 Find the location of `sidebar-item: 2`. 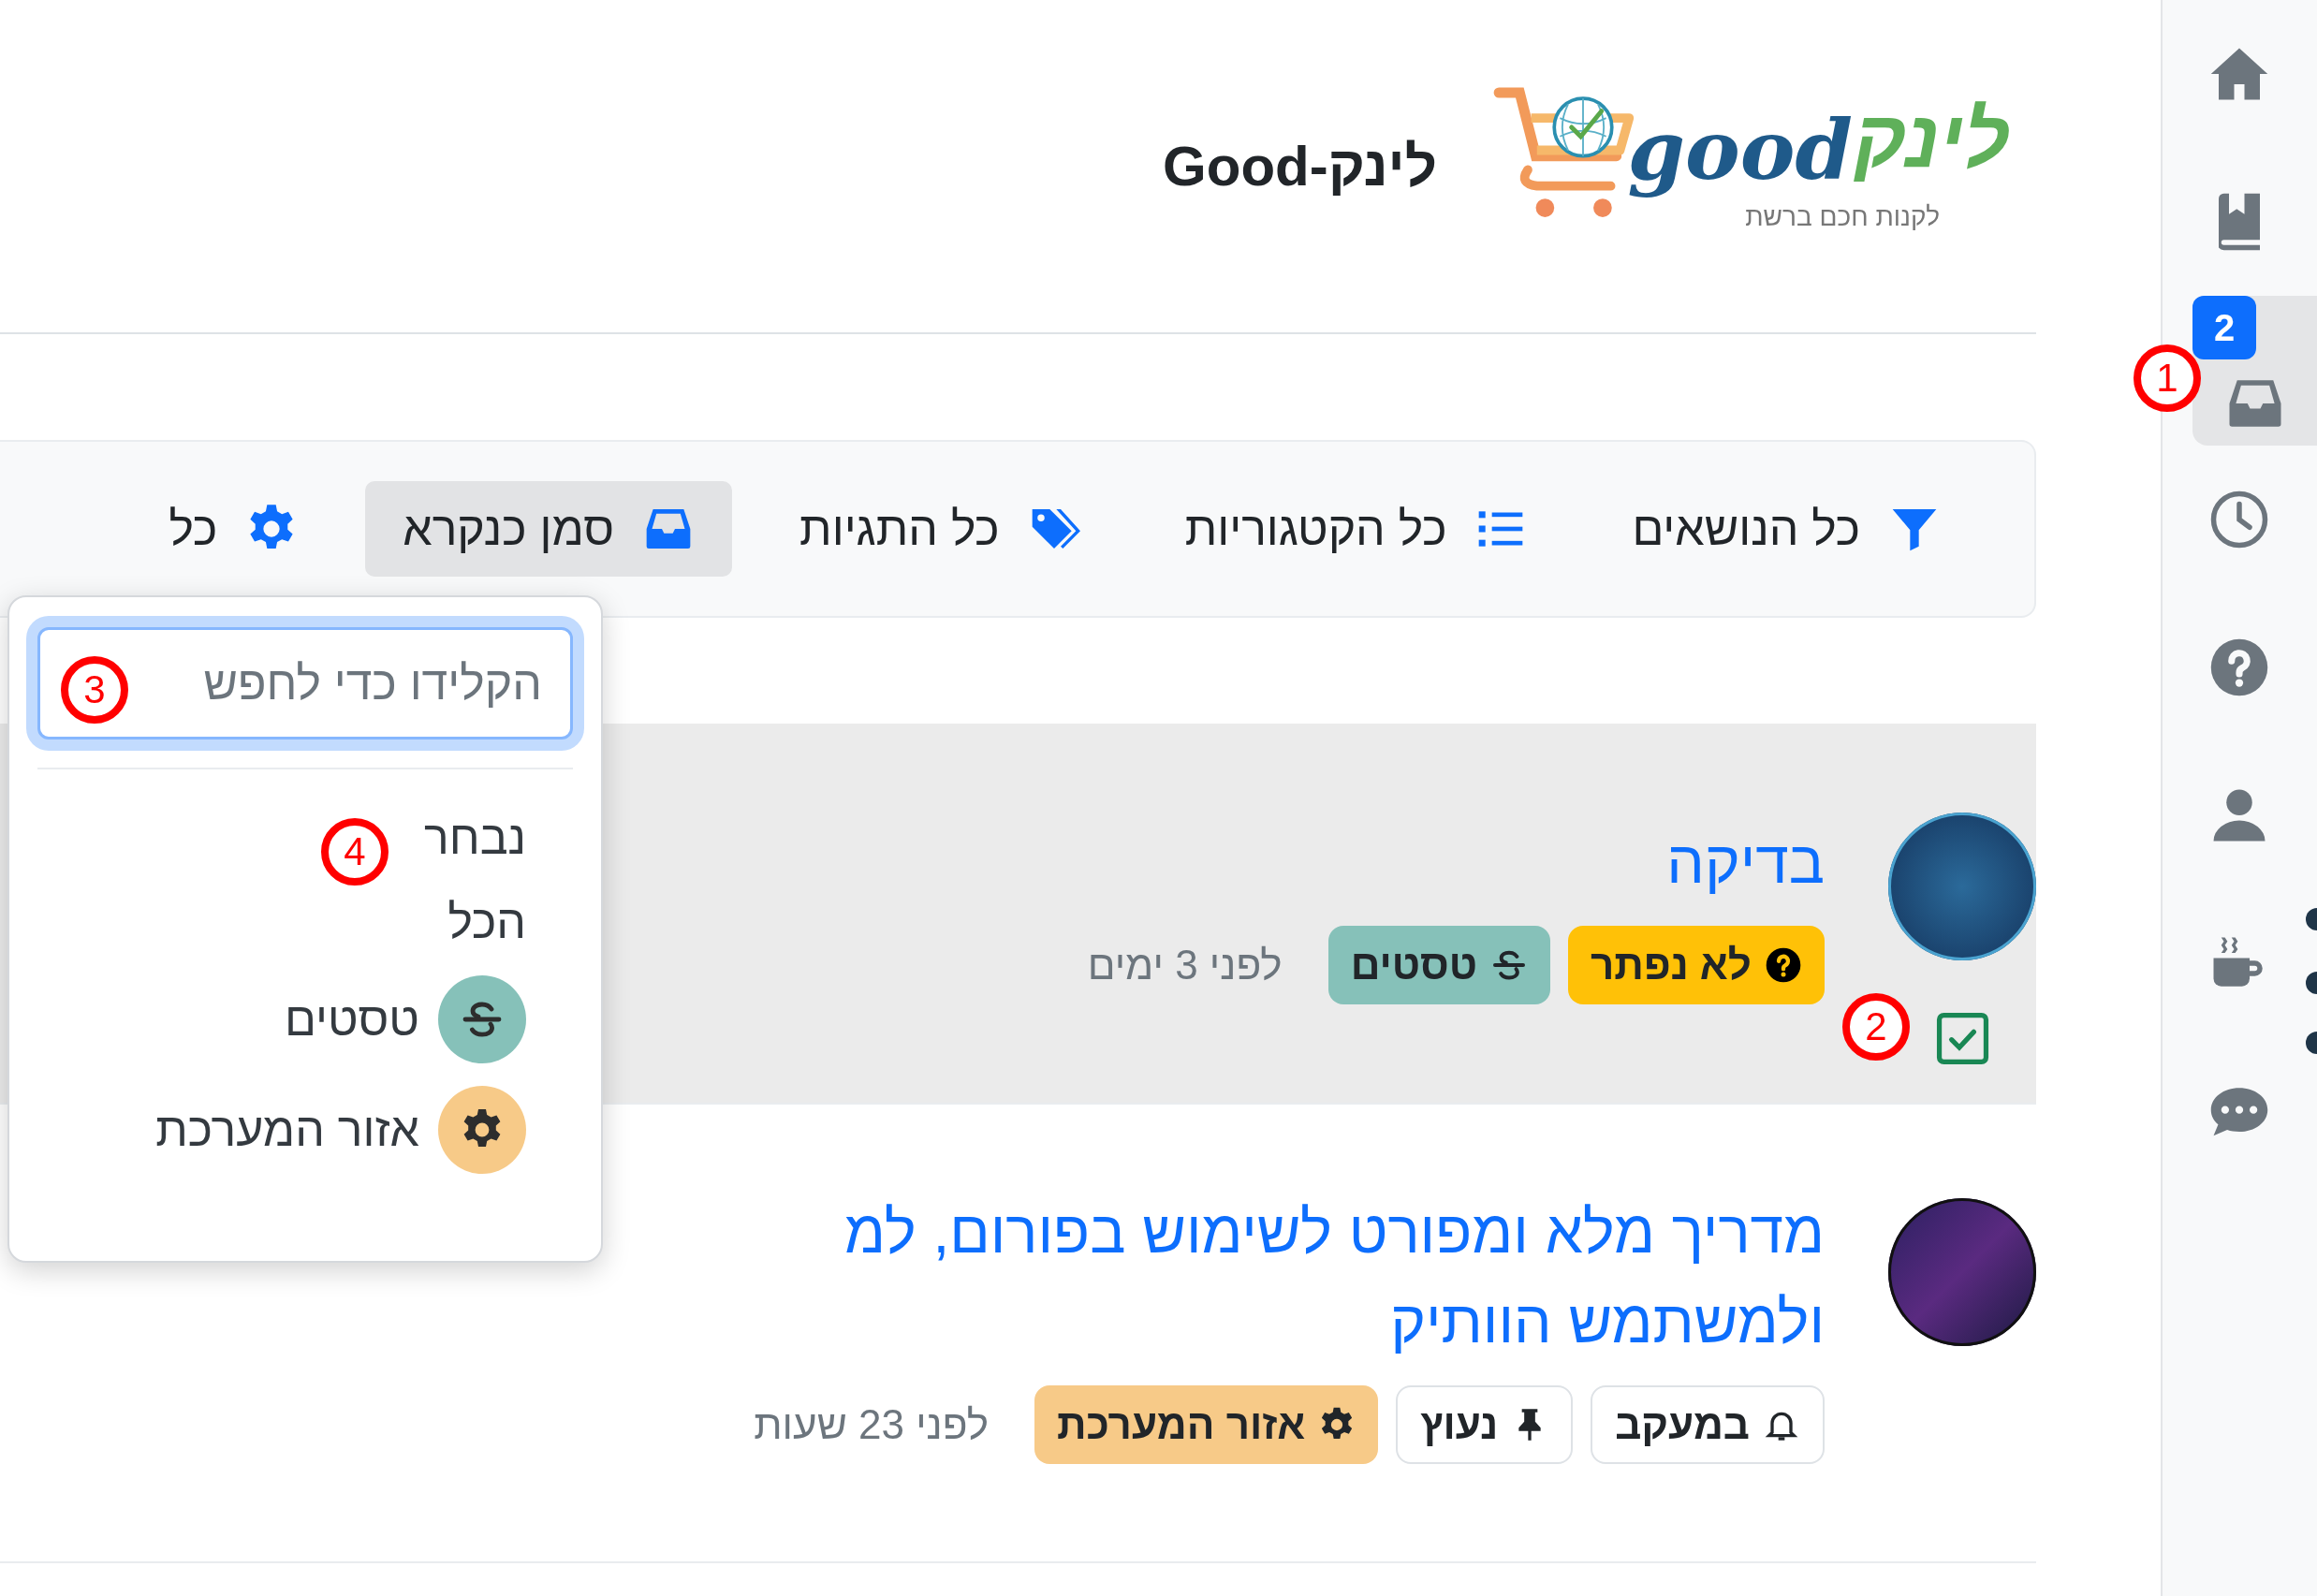

sidebar-item: 2 is located at coordinates (2254, 371).